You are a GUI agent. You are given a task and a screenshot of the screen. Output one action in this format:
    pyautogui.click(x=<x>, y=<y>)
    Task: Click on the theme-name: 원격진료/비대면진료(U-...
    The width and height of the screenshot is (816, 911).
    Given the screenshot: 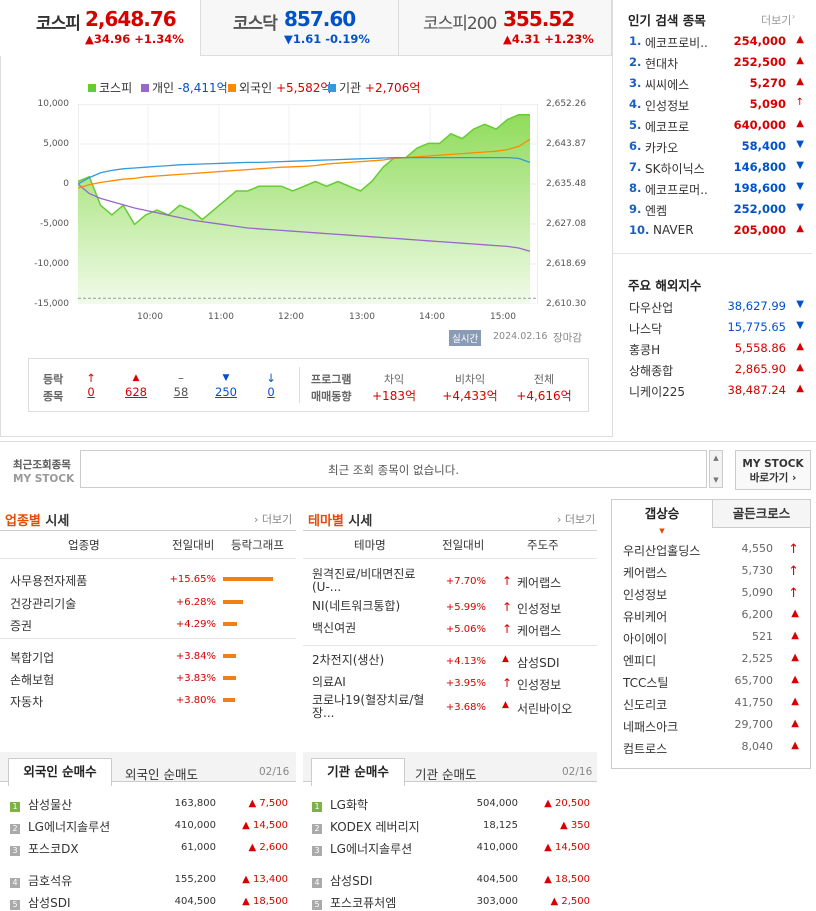 What is the action you would take?
    pyautogui.click(x=371, y=581)
    